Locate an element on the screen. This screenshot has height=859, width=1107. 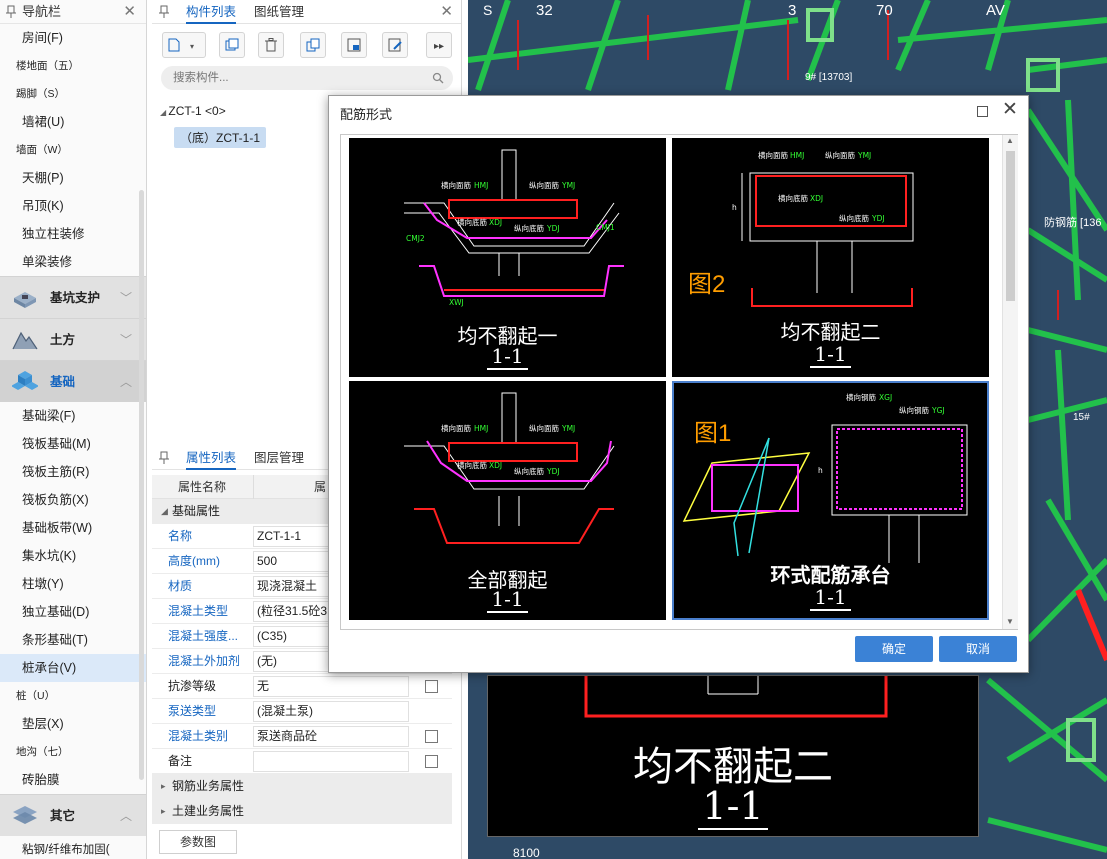
group-pit-support: 基坑支护 ﹀ is located at coordinates (73, 297).